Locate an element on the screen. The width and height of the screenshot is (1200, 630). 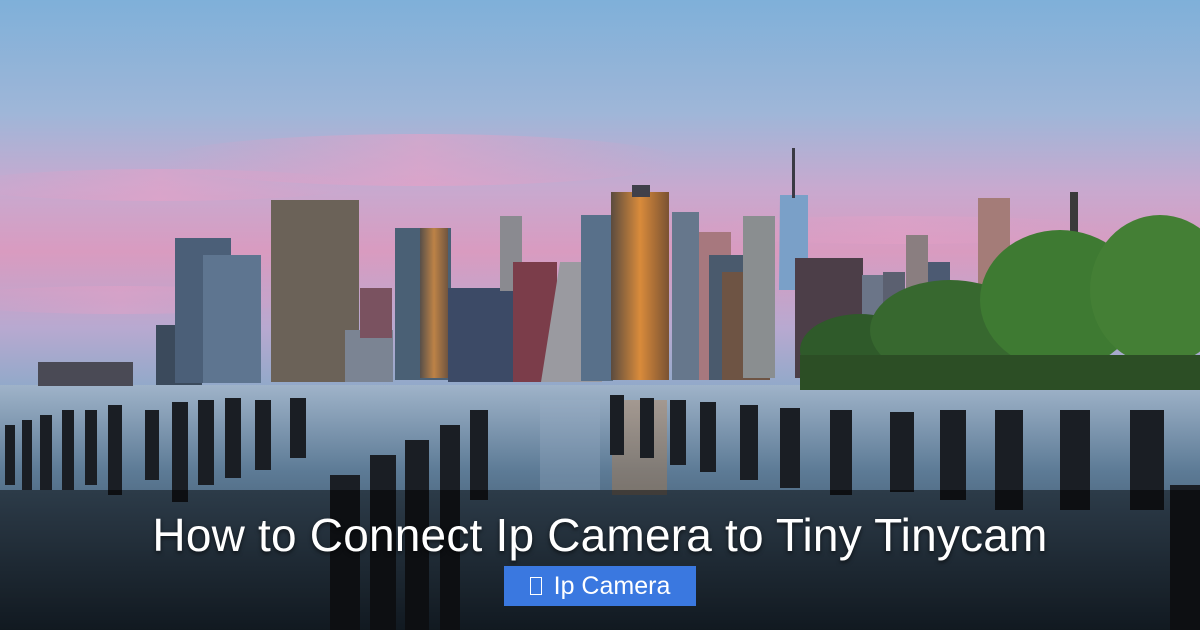
category-label: Ip Camera is located at coordinates (612, 585).